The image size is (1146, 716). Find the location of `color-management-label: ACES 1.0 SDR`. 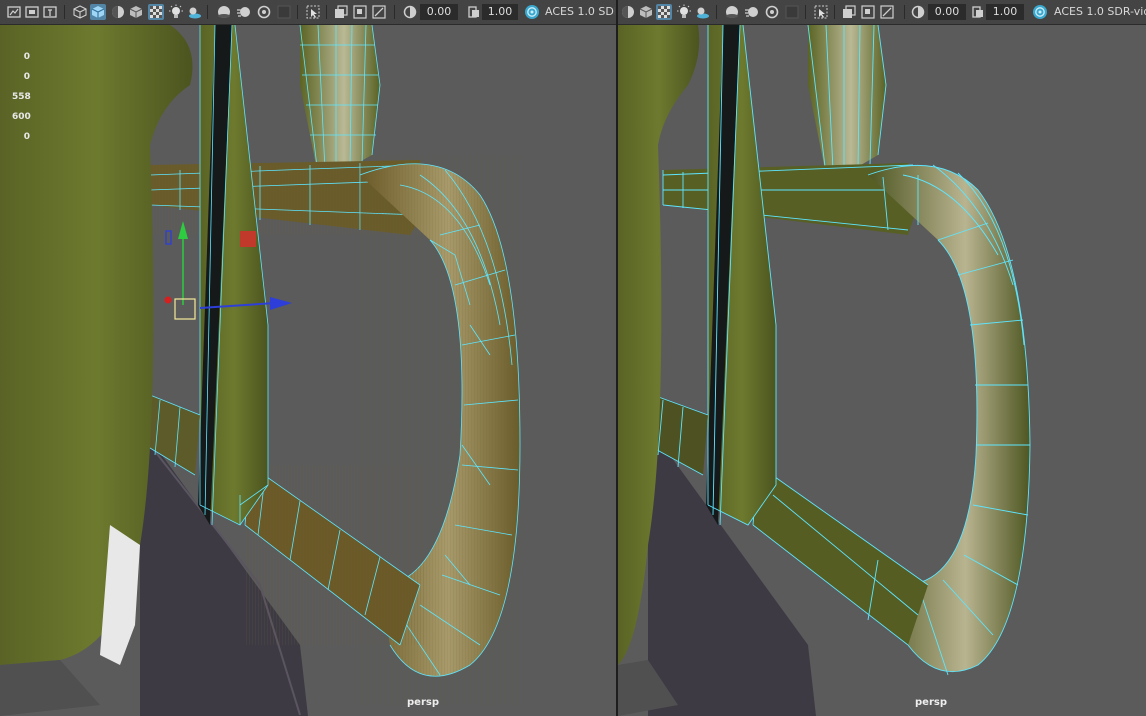

color-management-label: ACES 1.0 SDR is located at coordinates (580, 12).